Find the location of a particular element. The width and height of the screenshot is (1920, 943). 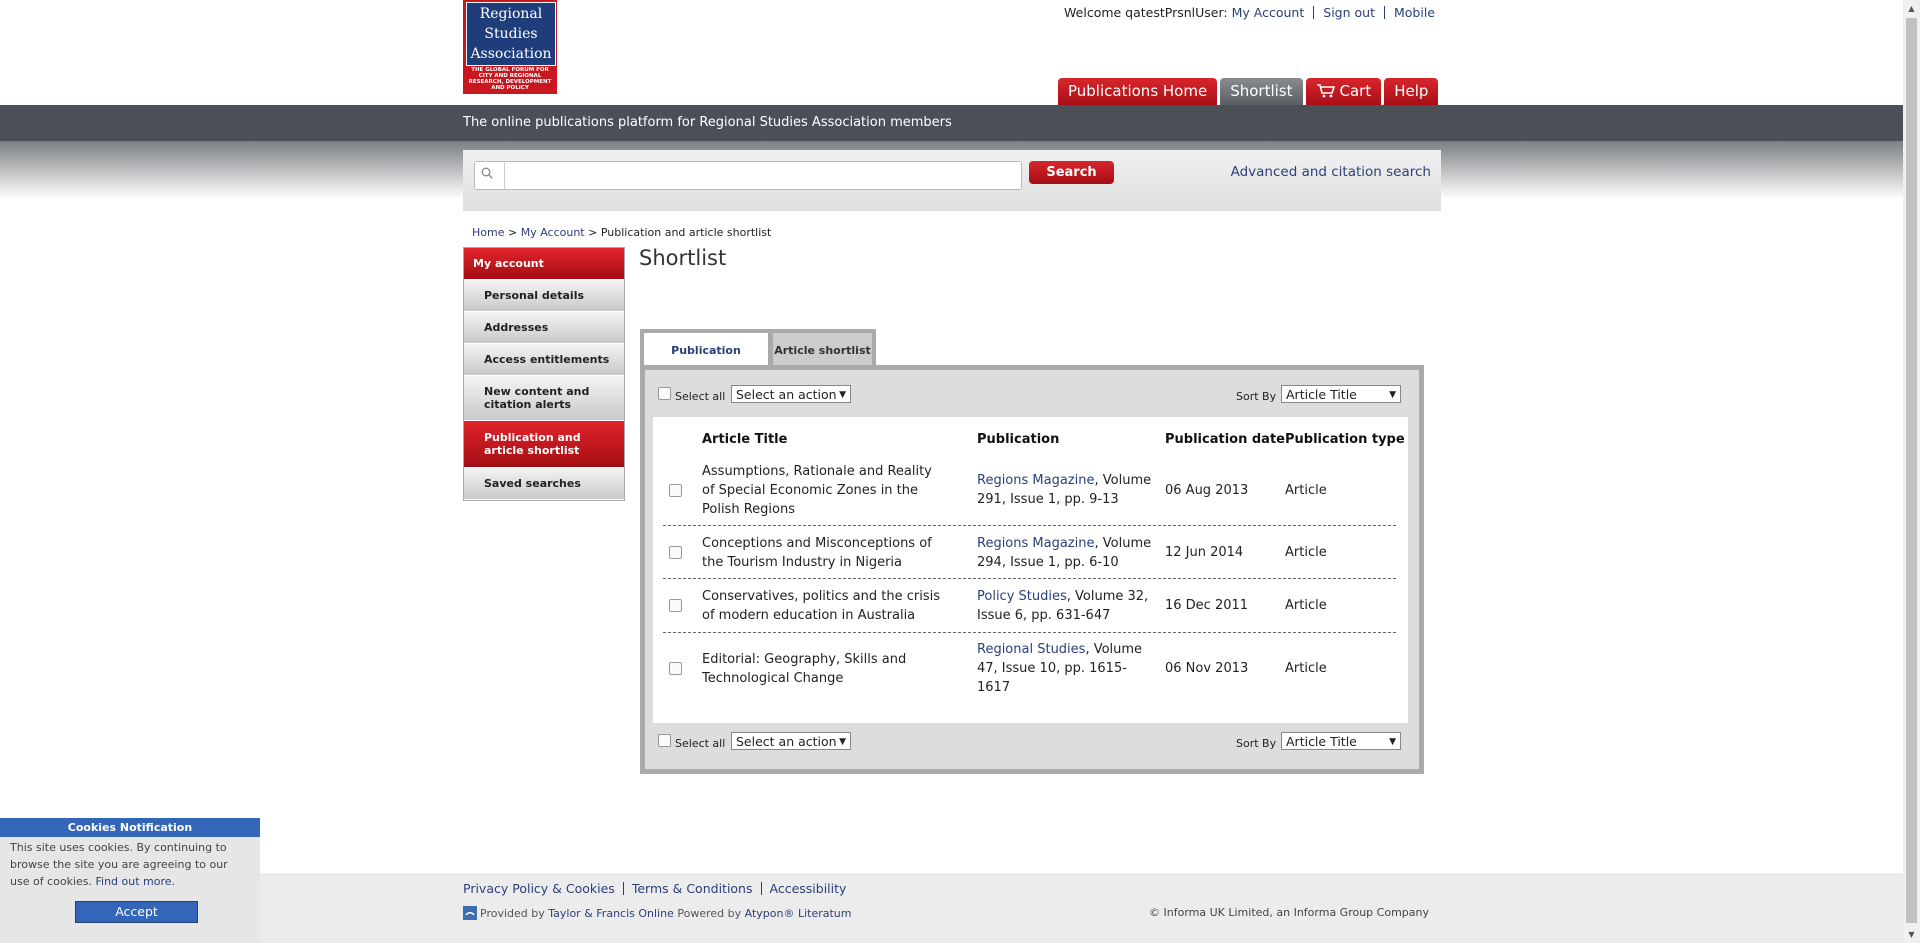

scroll-up-icon: ▲ is located at coordinates (1911, 8).